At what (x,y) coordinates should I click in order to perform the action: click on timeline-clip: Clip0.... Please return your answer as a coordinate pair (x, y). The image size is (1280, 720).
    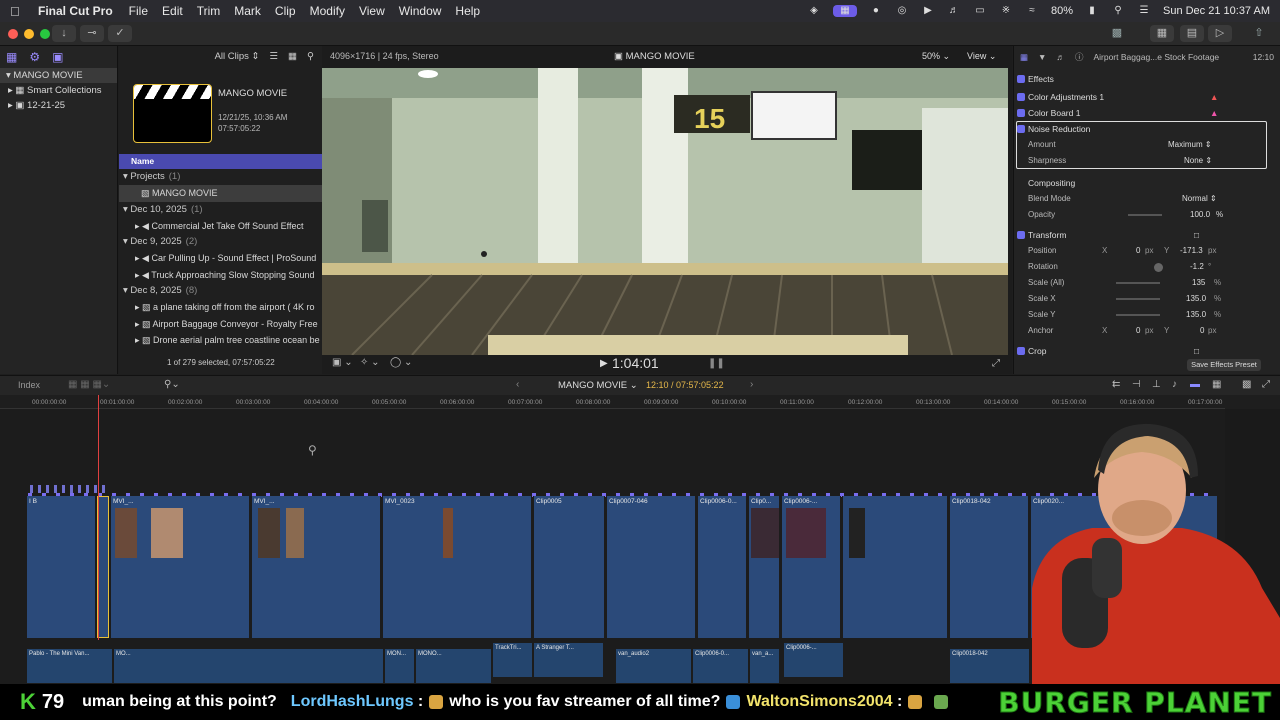
    Looking at the image, I should click on (764, 567).